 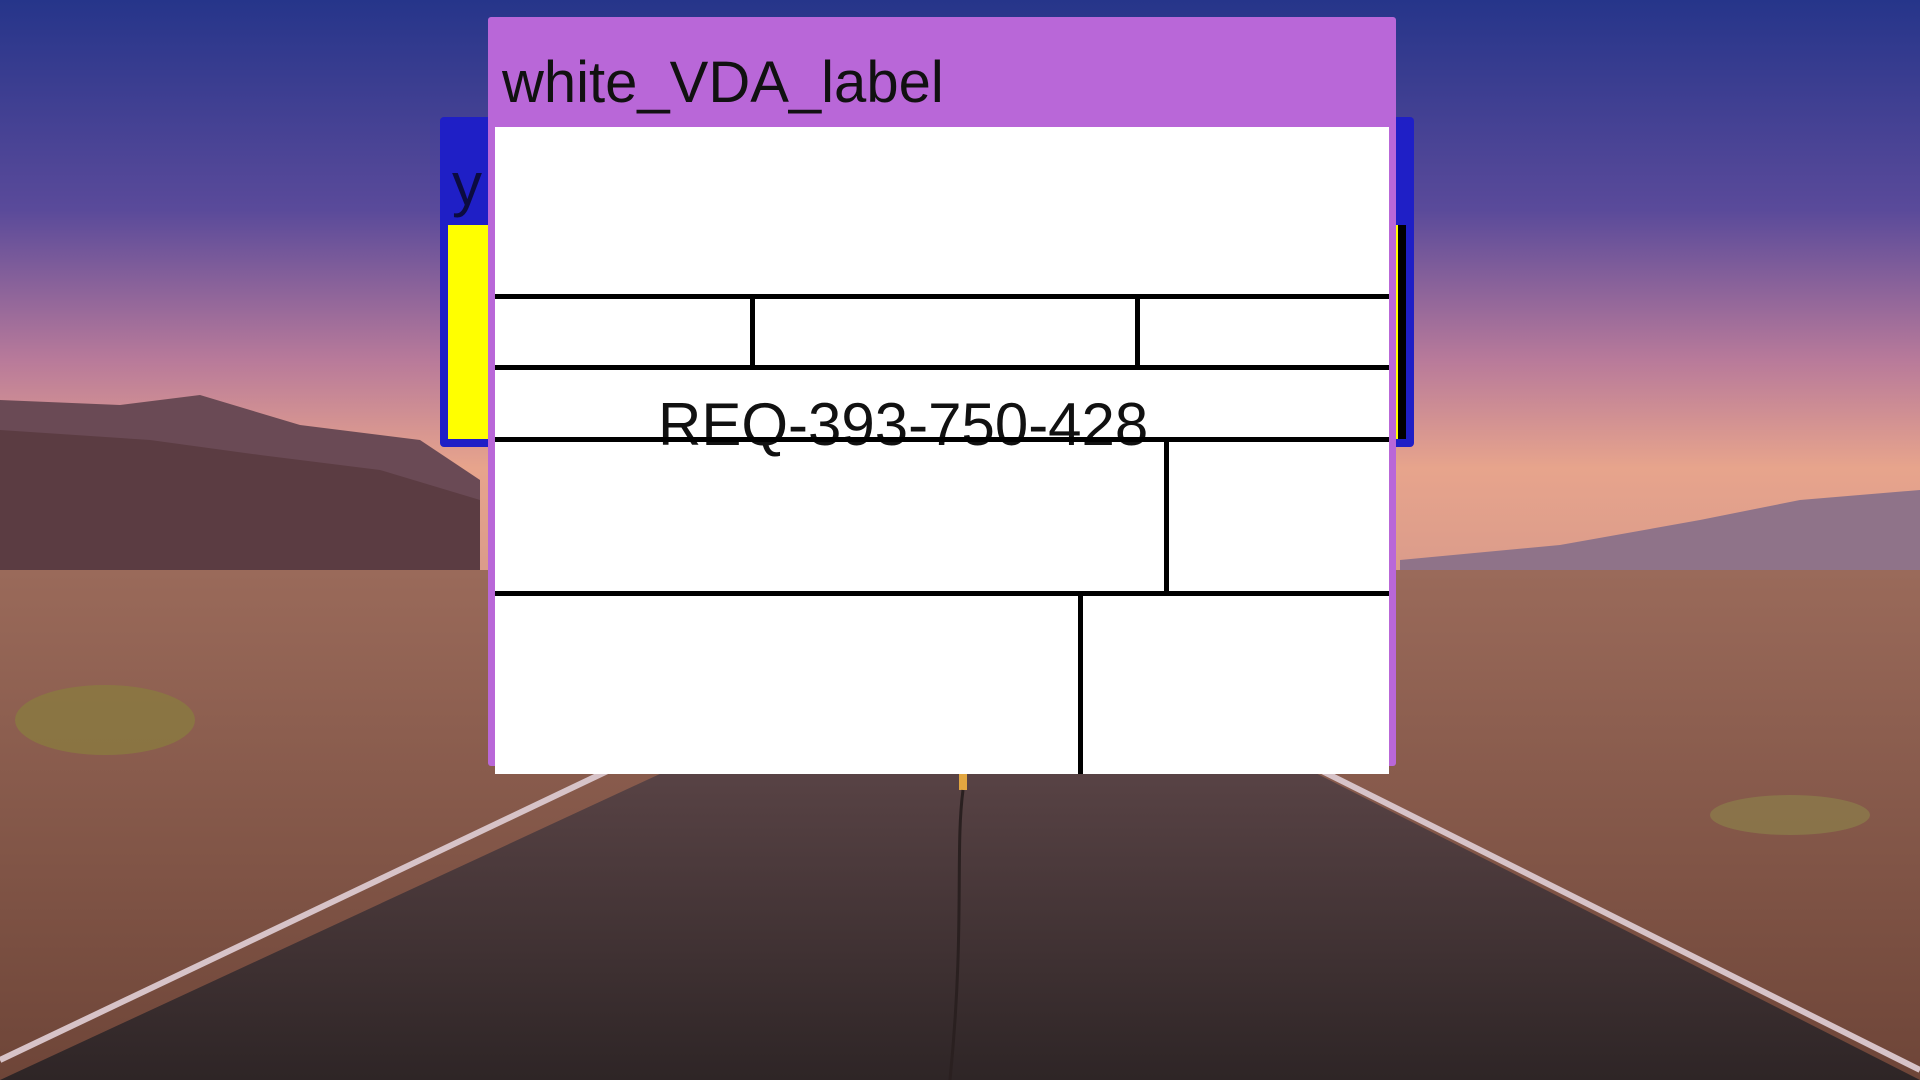 I want to click on background-window-title: y, so click(x=467, y=184).